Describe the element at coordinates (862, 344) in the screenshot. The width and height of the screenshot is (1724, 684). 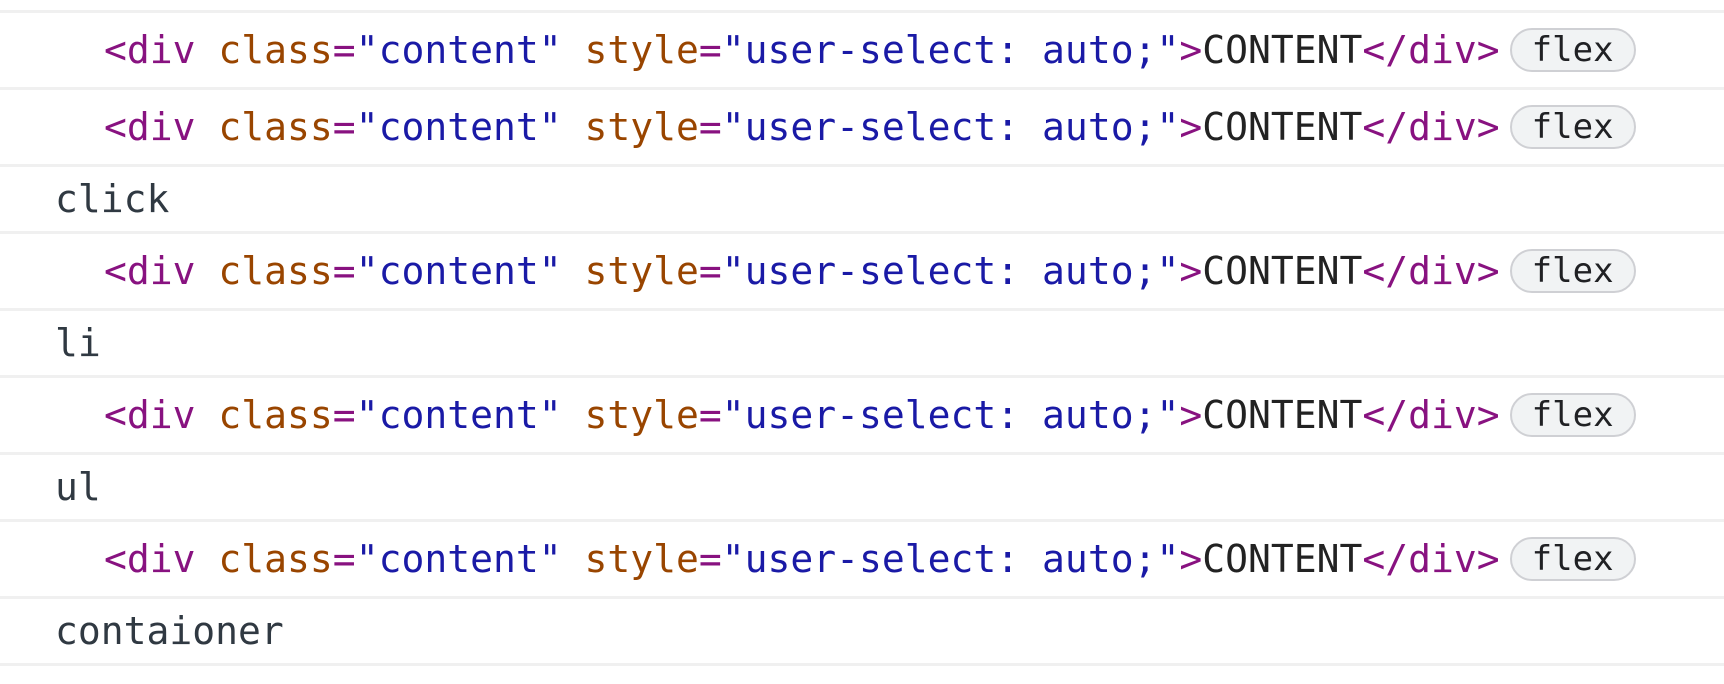
I see `console-log-row: li` at that location.